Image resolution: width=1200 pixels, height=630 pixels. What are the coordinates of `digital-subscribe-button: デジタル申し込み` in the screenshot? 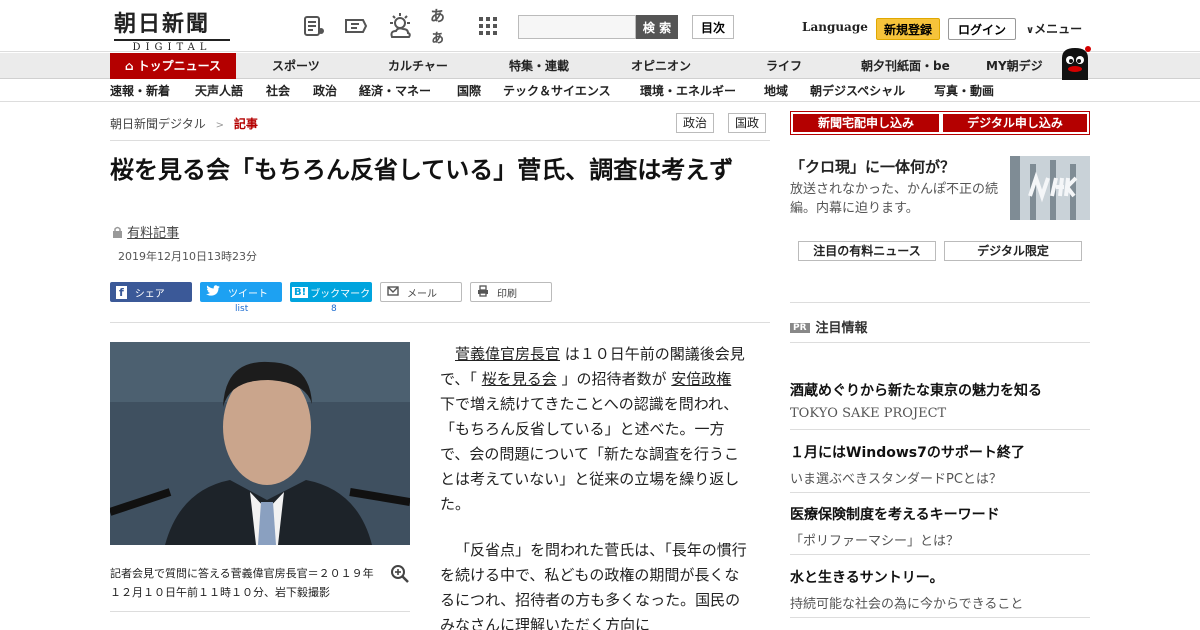 It's located at (1015, 123).